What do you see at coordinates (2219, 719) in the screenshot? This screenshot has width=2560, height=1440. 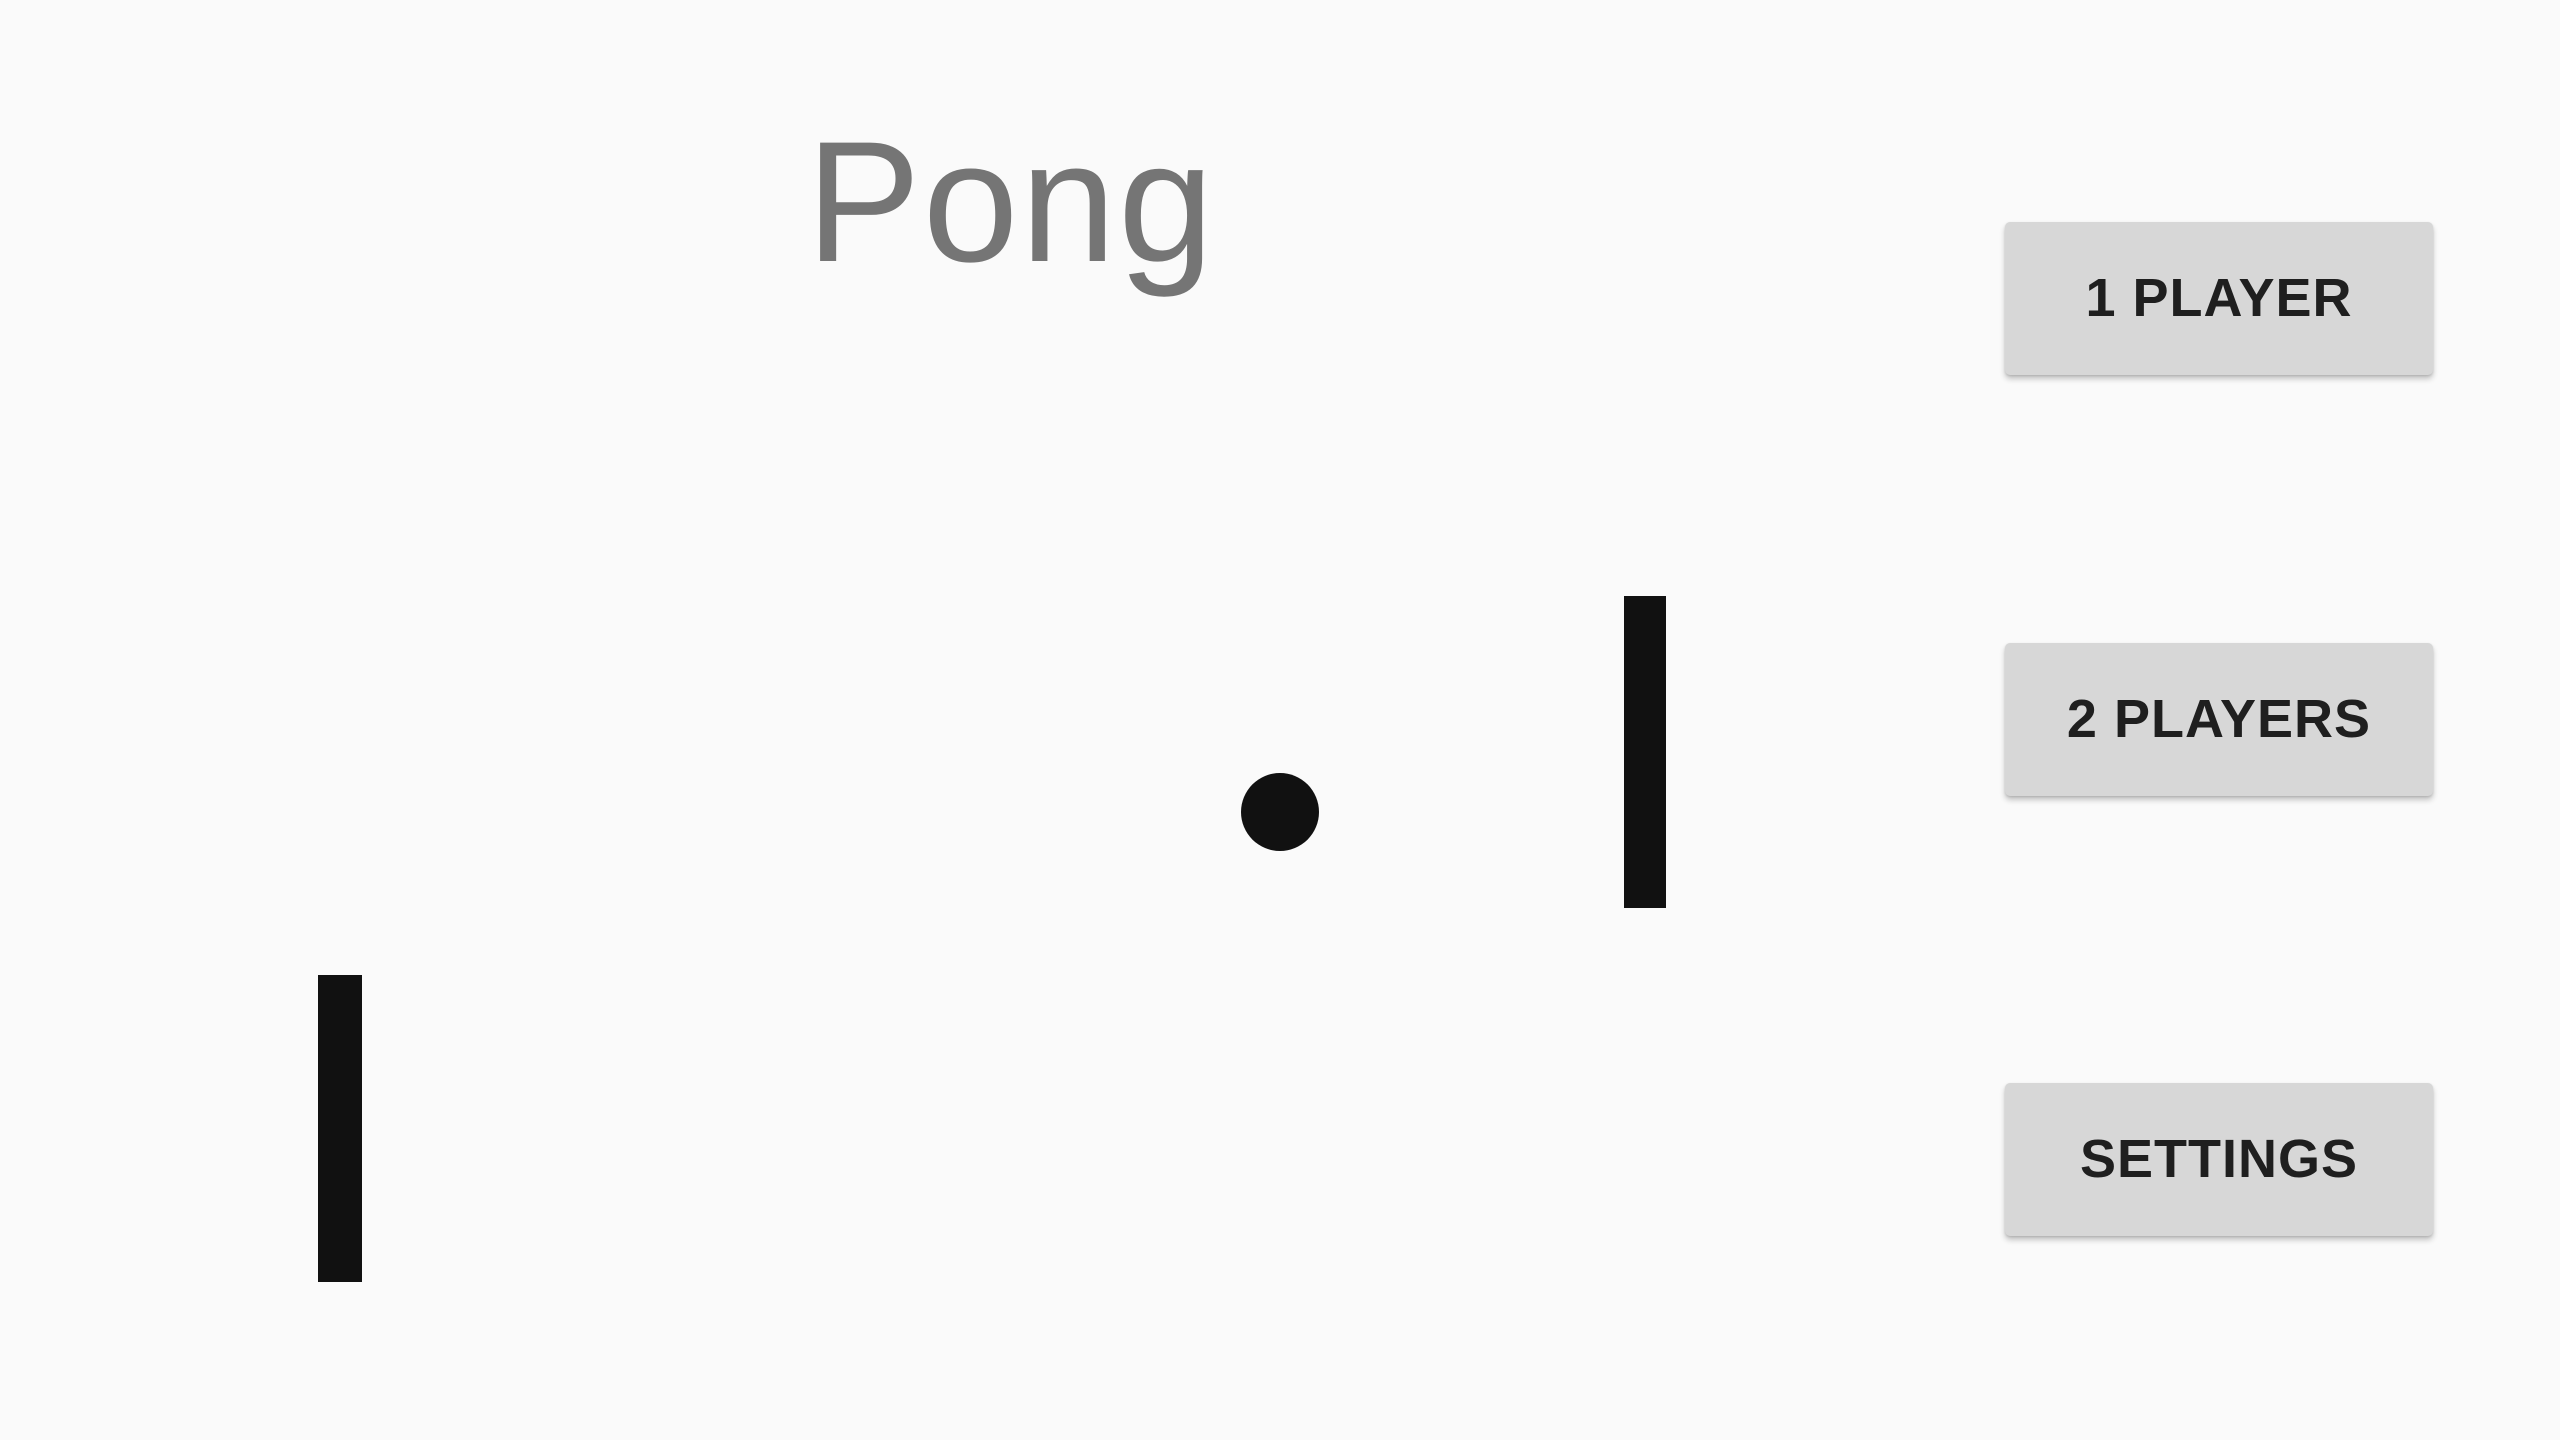 I see `two-players-button: 2 PLAYERS` at bounding box center [2219, 719].